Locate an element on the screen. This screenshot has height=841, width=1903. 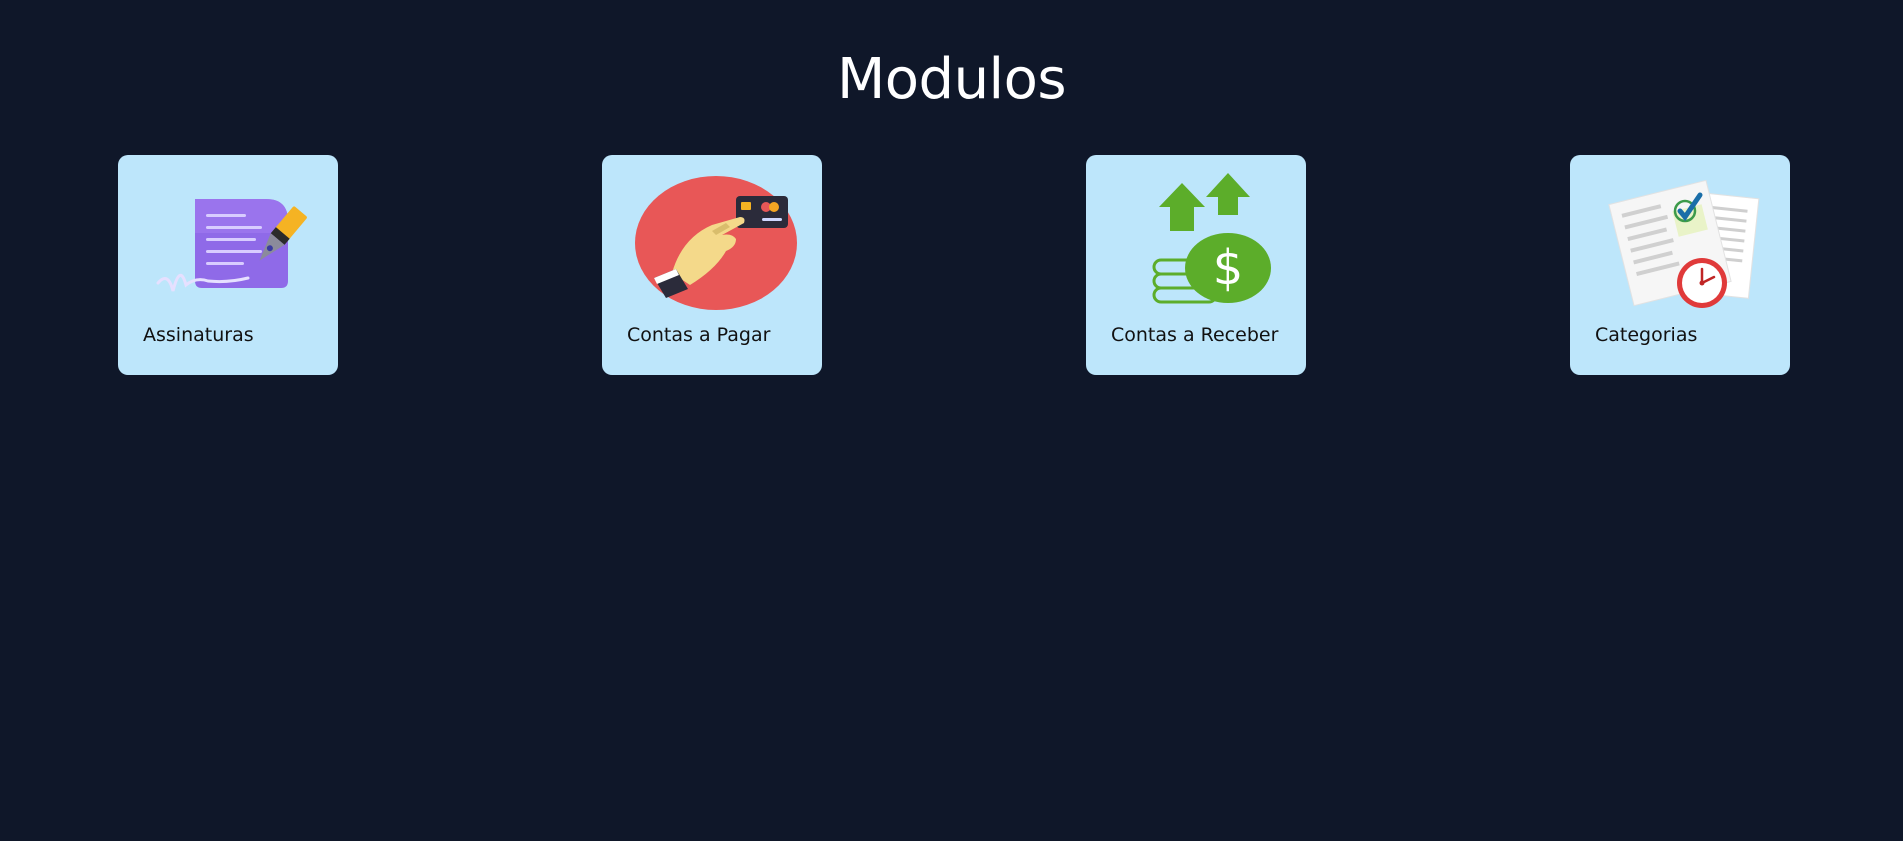
module-card-categorias: Categorias is located at coordinates (1680, 265).